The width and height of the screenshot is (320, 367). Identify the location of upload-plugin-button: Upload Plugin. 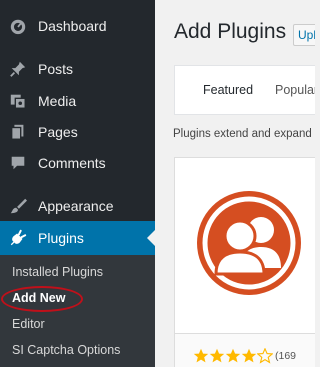
(304, 35).